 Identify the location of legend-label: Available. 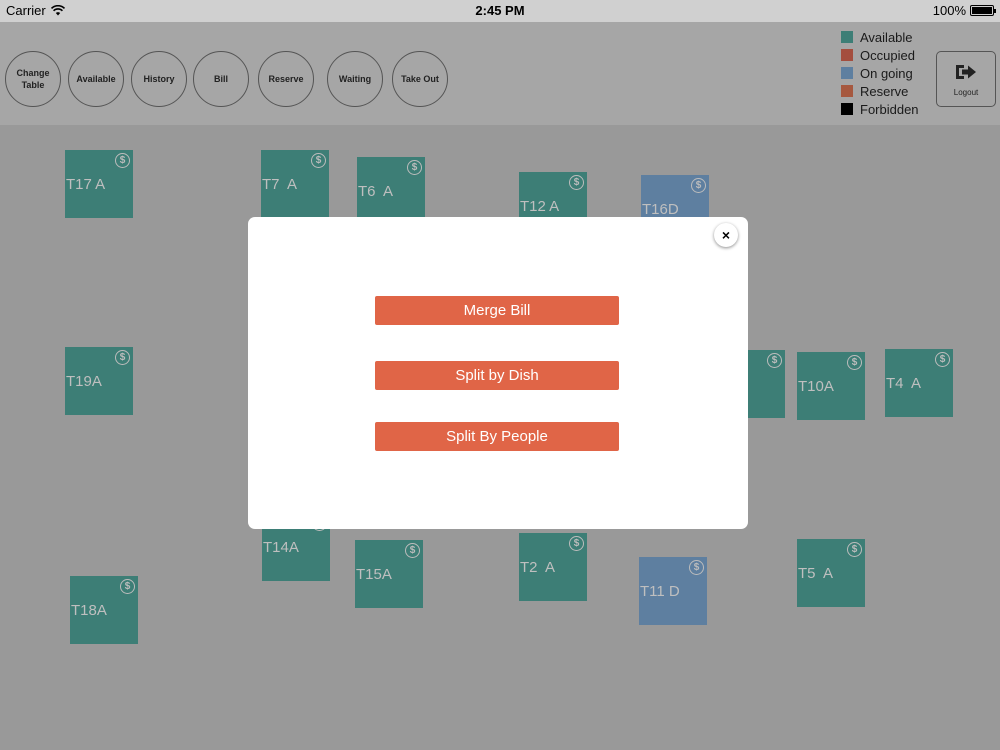
(886, 37).